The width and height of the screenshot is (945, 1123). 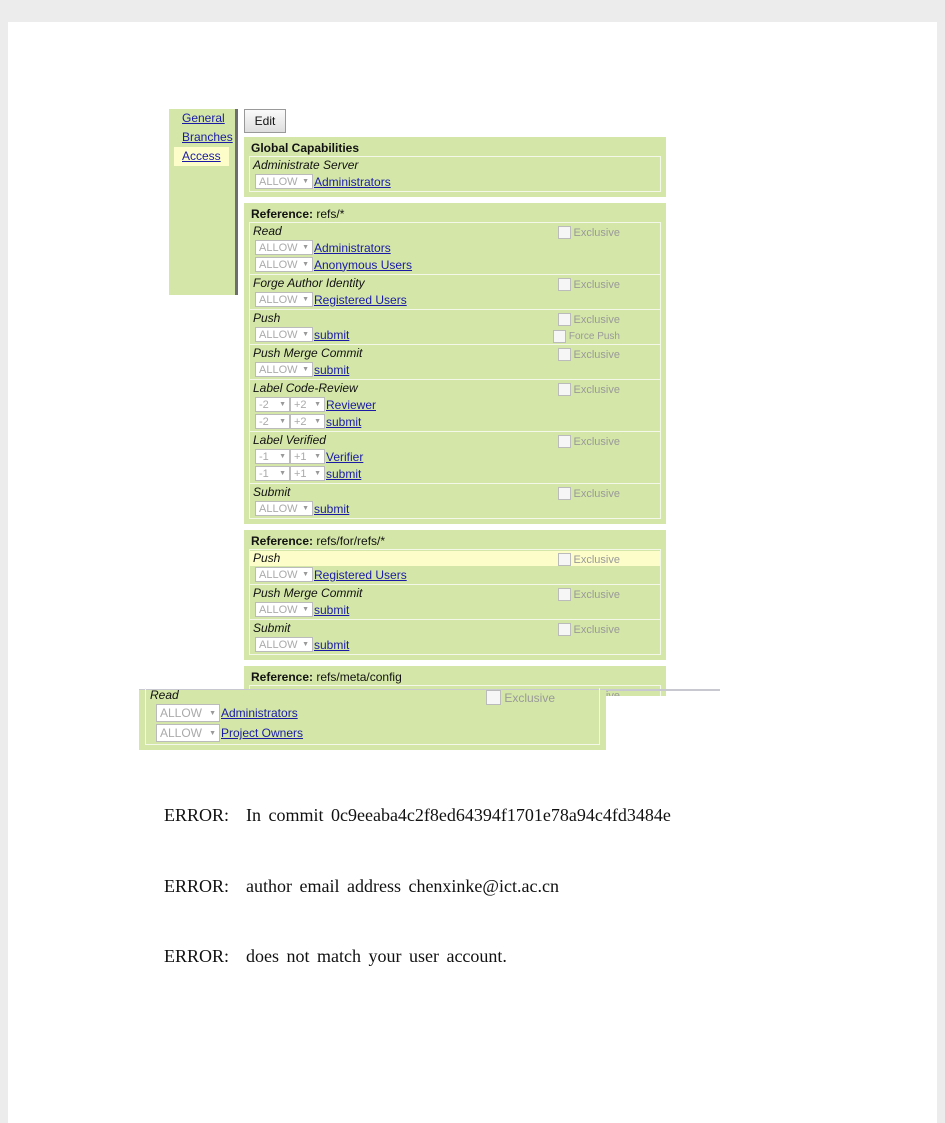 I want to click on min-range-select-value: -1, so click(x=264, y=473).